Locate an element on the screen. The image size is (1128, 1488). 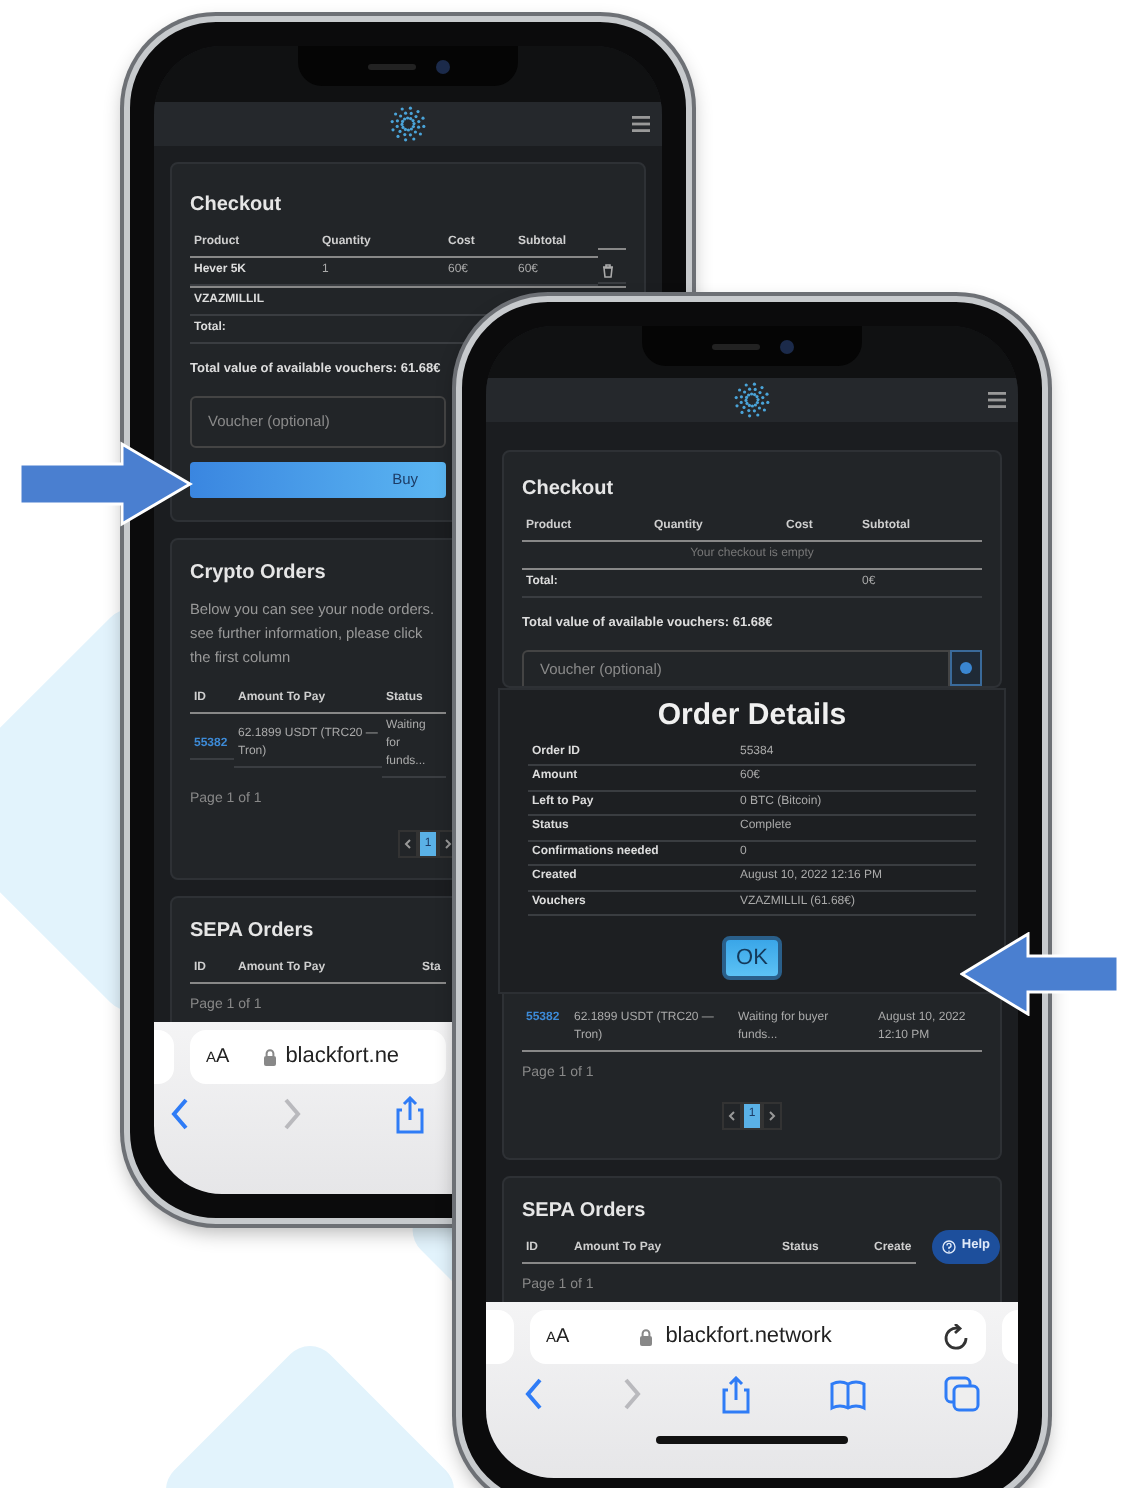
dialog-title: Order Details is located at coordinates (752, 715).